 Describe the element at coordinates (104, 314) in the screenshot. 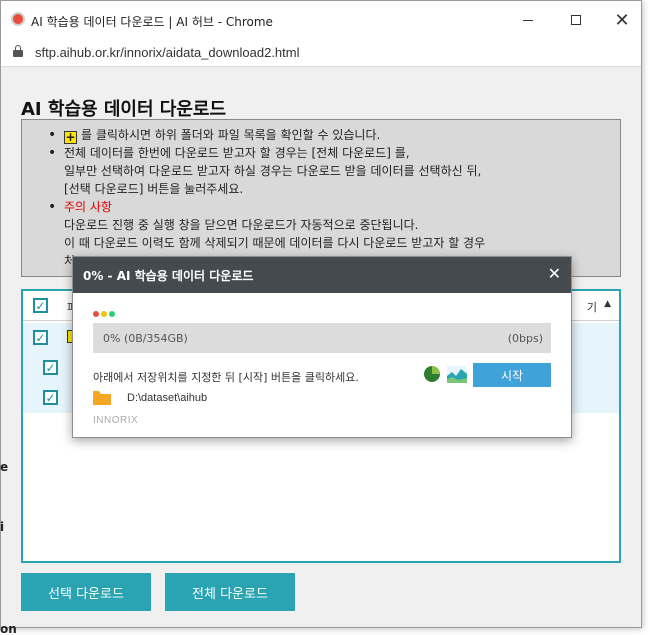

I see `status-dot-yellow` at that location.